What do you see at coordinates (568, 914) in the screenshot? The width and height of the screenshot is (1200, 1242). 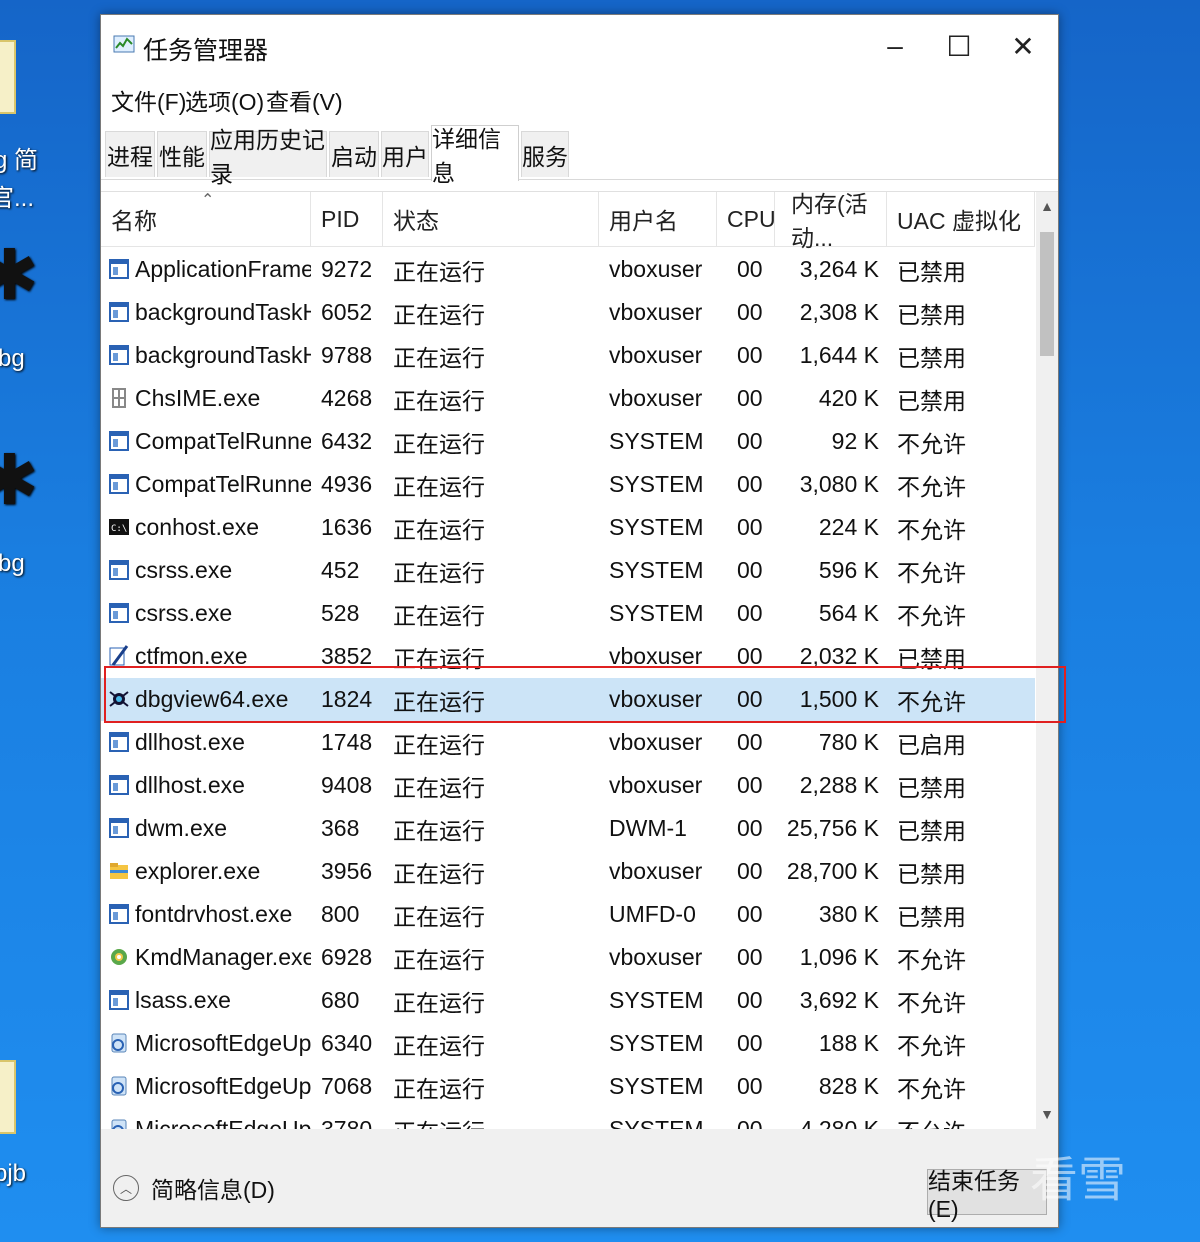 I see `table-row: fontdrvhost.exe 800 正在运行 UMFD-0 00 380 K 已禁用` at bounding box center [568, 914].